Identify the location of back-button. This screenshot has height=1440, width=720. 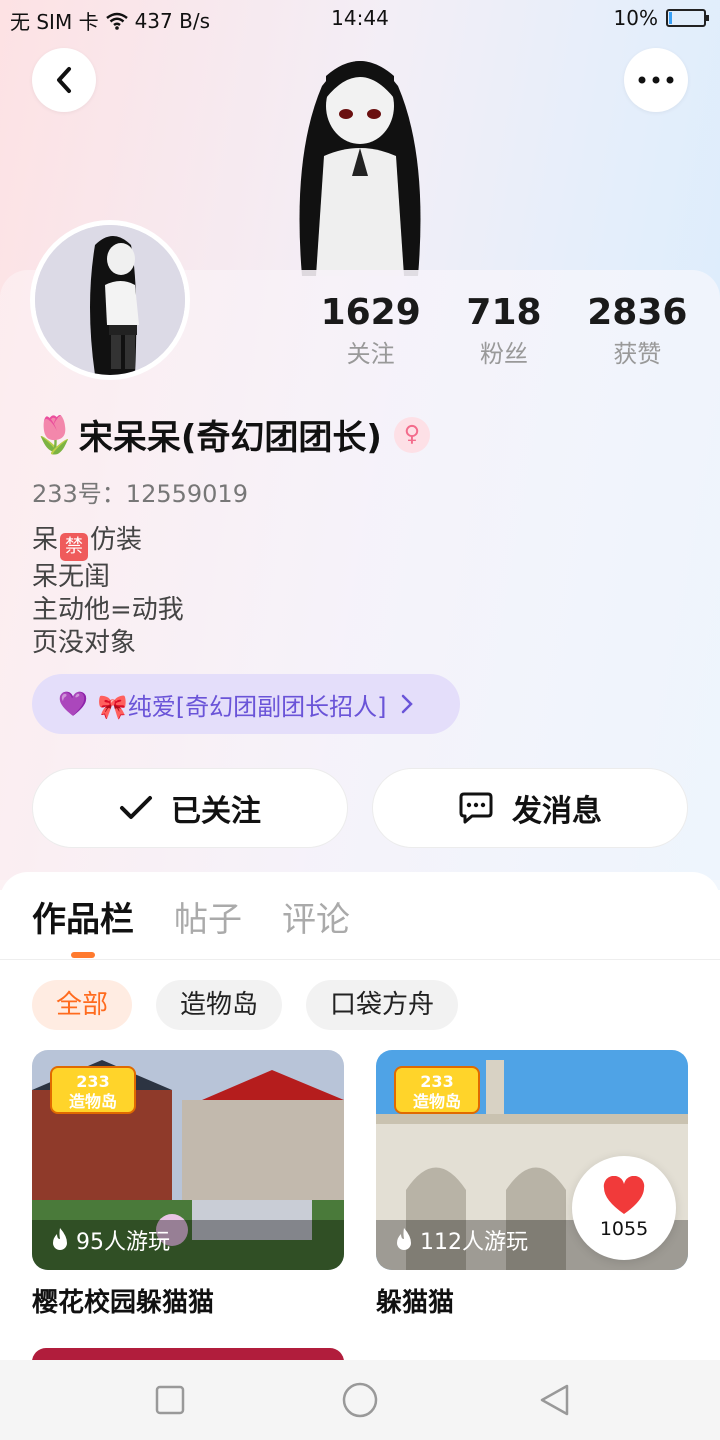
(64, 80).